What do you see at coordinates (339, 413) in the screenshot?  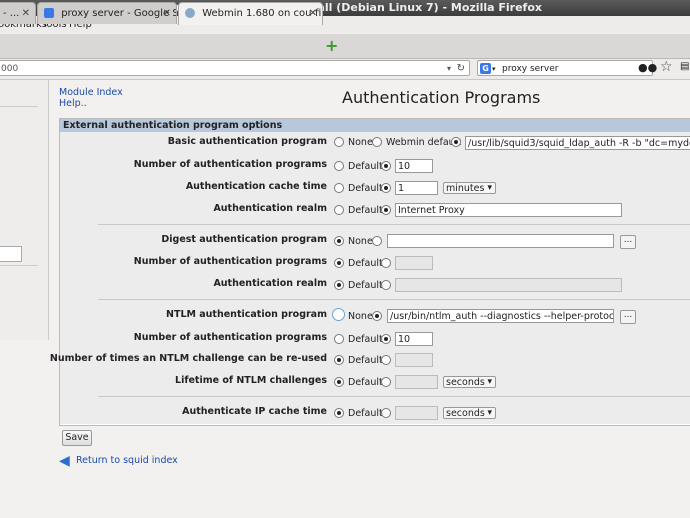 I see `ip-cache-default-radio` at bounding box center [339, 413].